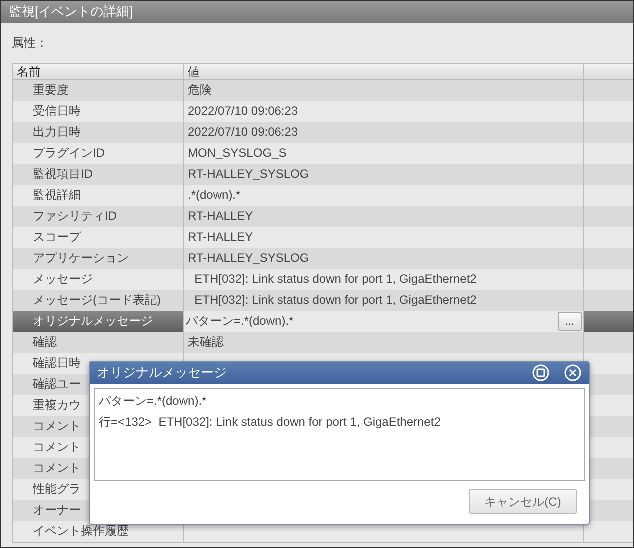  Describe the element at coordinates (239, 321) in the screenshot. I see `table-cell-text: パターン=.*(down).*` at that location.